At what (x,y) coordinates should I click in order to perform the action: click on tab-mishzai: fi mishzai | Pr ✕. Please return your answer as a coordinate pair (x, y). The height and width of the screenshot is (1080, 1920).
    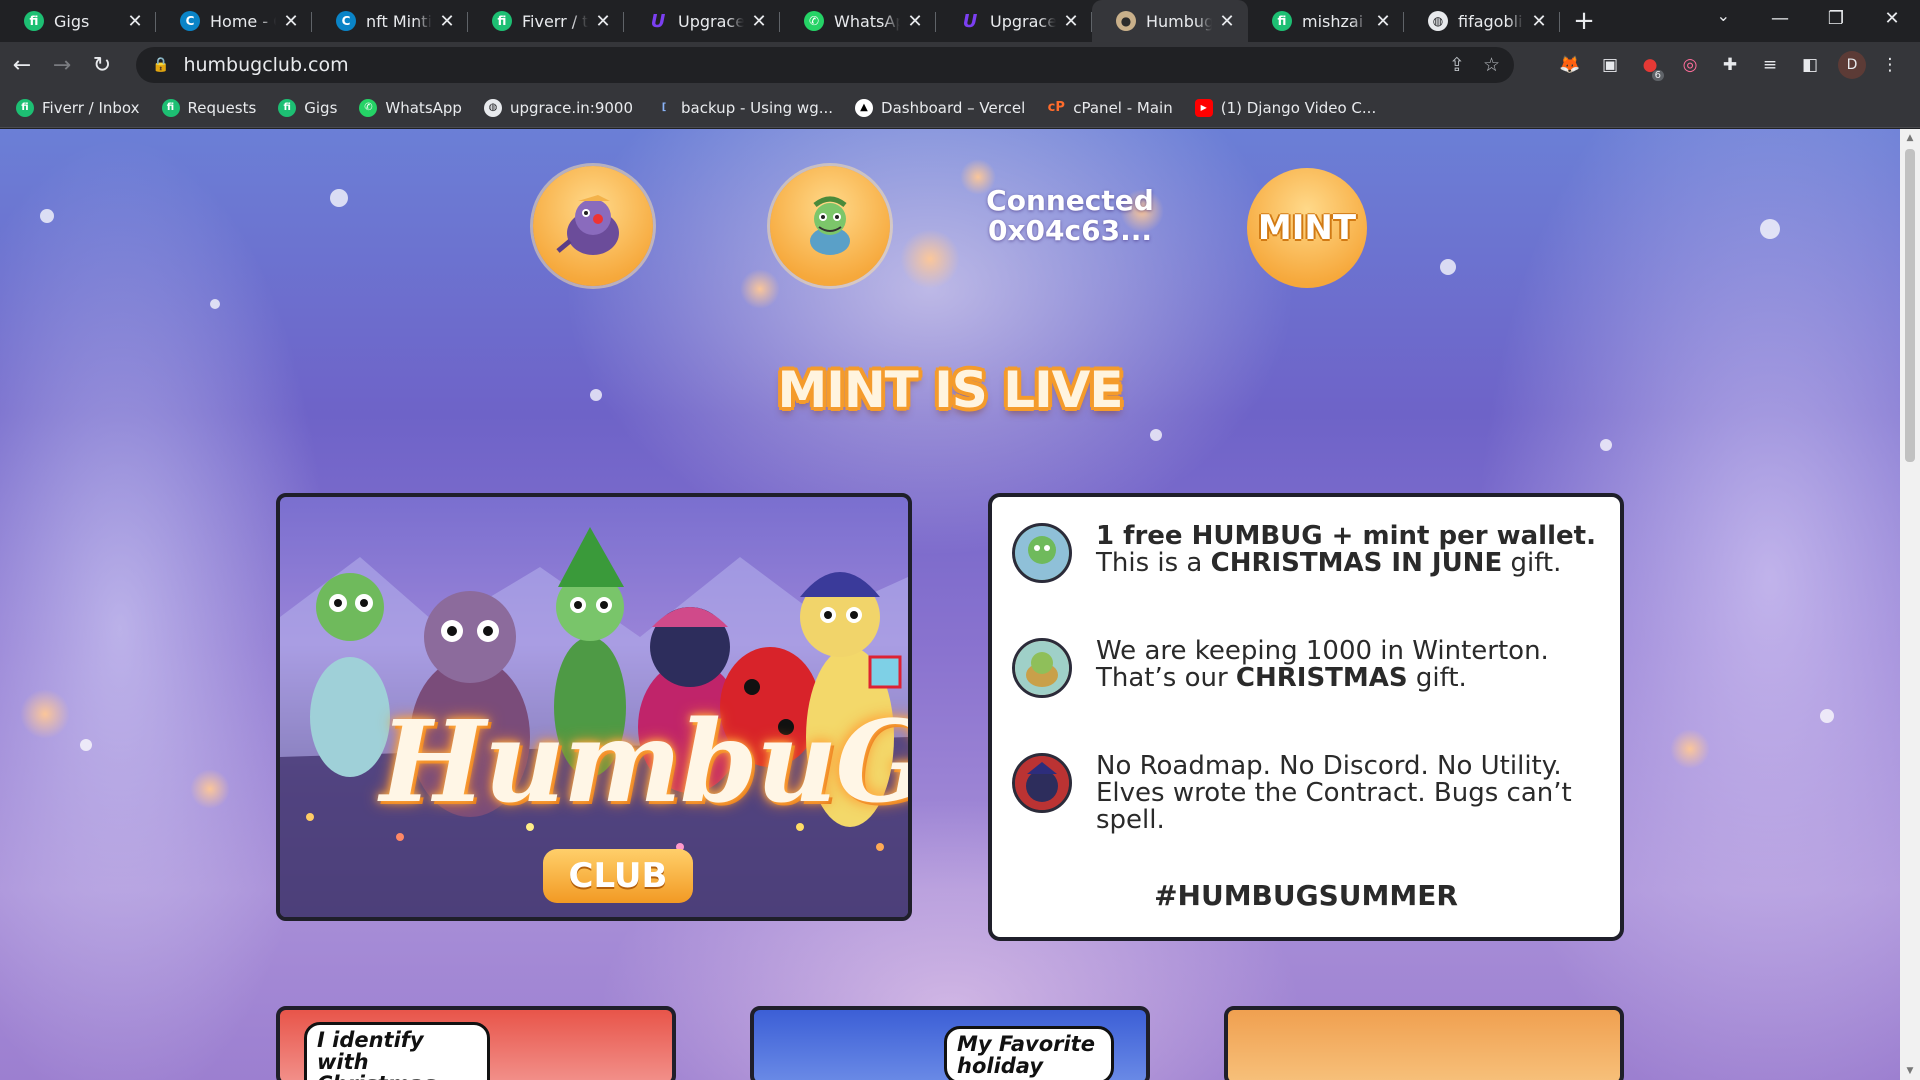
    Looking at the image, I should click on (1326, 21).